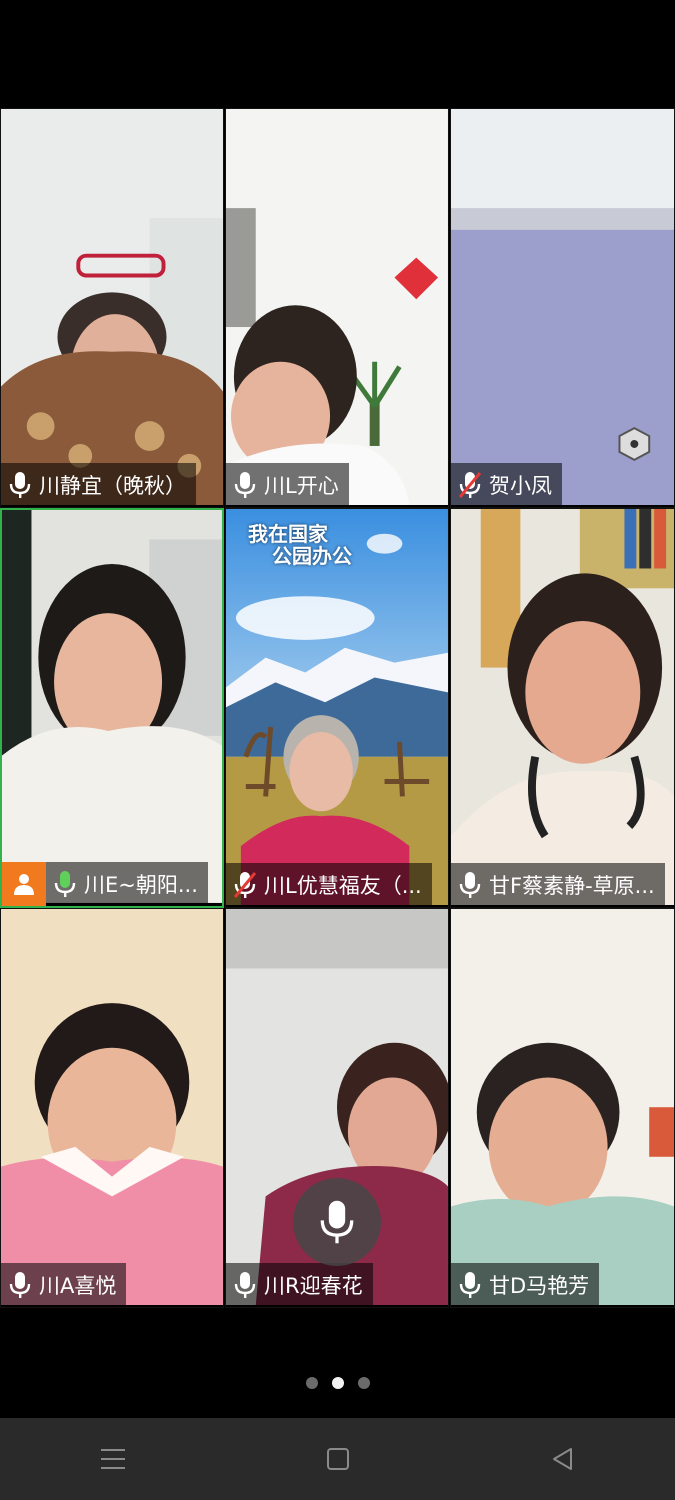  What do you see at coordinates (520, 486) in the screenshot?
I see `participant-name: 贺小凤` at bounding box center [520, 486].